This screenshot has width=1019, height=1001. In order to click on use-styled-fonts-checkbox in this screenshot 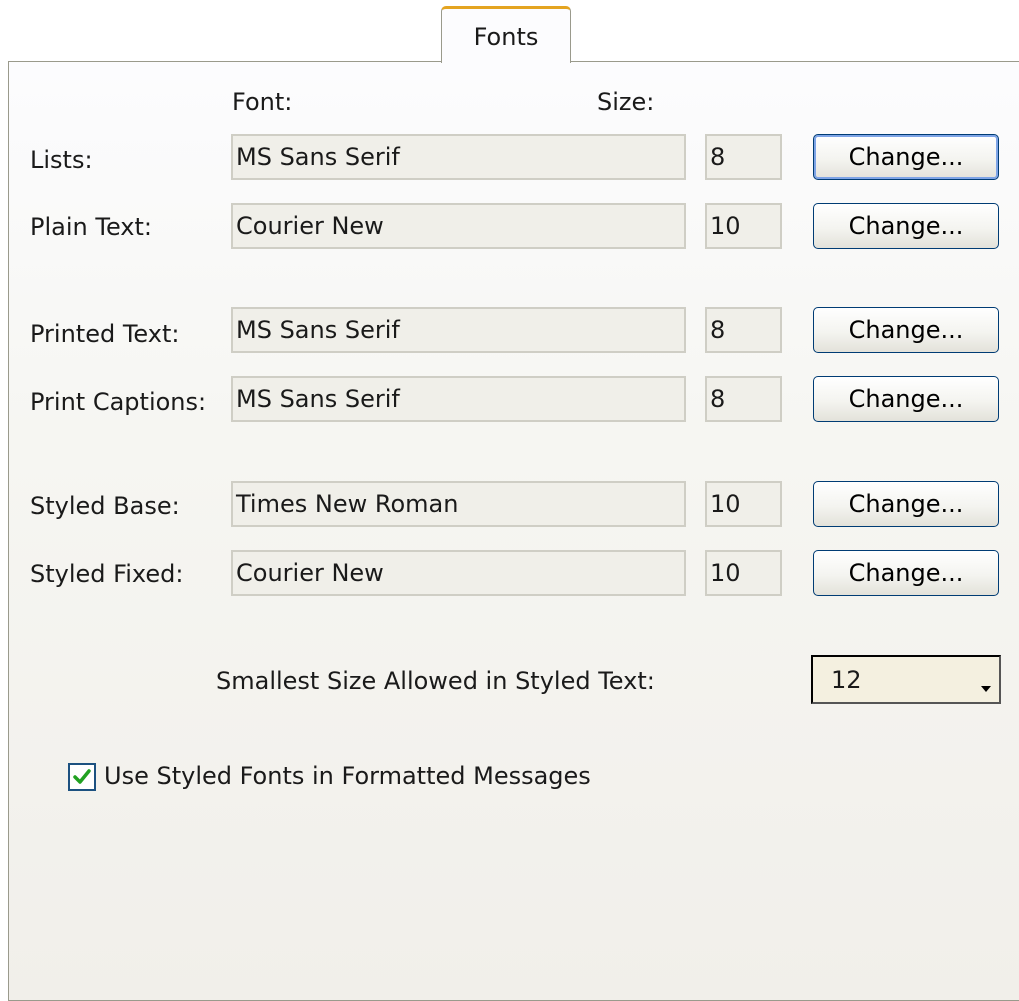, I will do `click(82, 777)`.